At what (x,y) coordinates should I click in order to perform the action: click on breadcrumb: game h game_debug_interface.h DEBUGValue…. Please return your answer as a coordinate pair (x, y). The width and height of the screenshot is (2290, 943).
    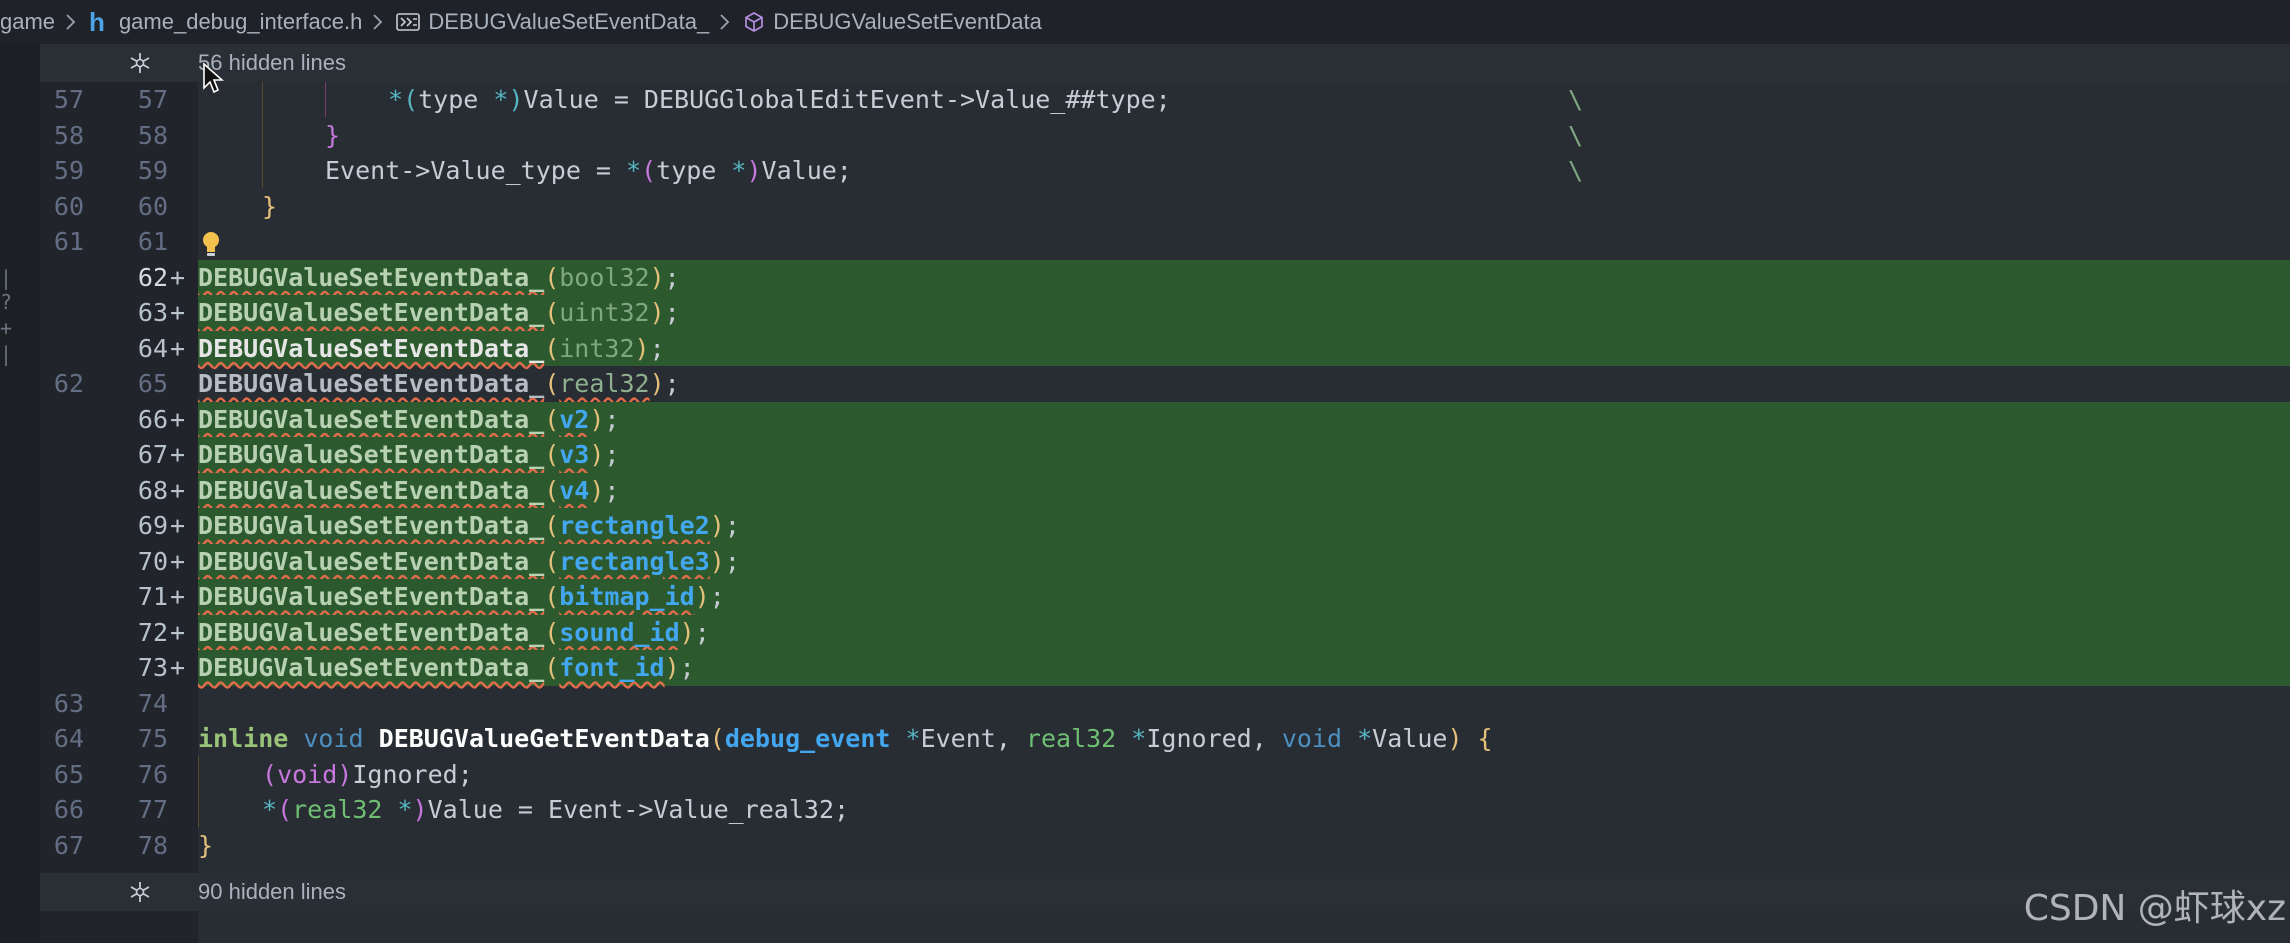
    Looking at the image, I should click on (1145, 22).